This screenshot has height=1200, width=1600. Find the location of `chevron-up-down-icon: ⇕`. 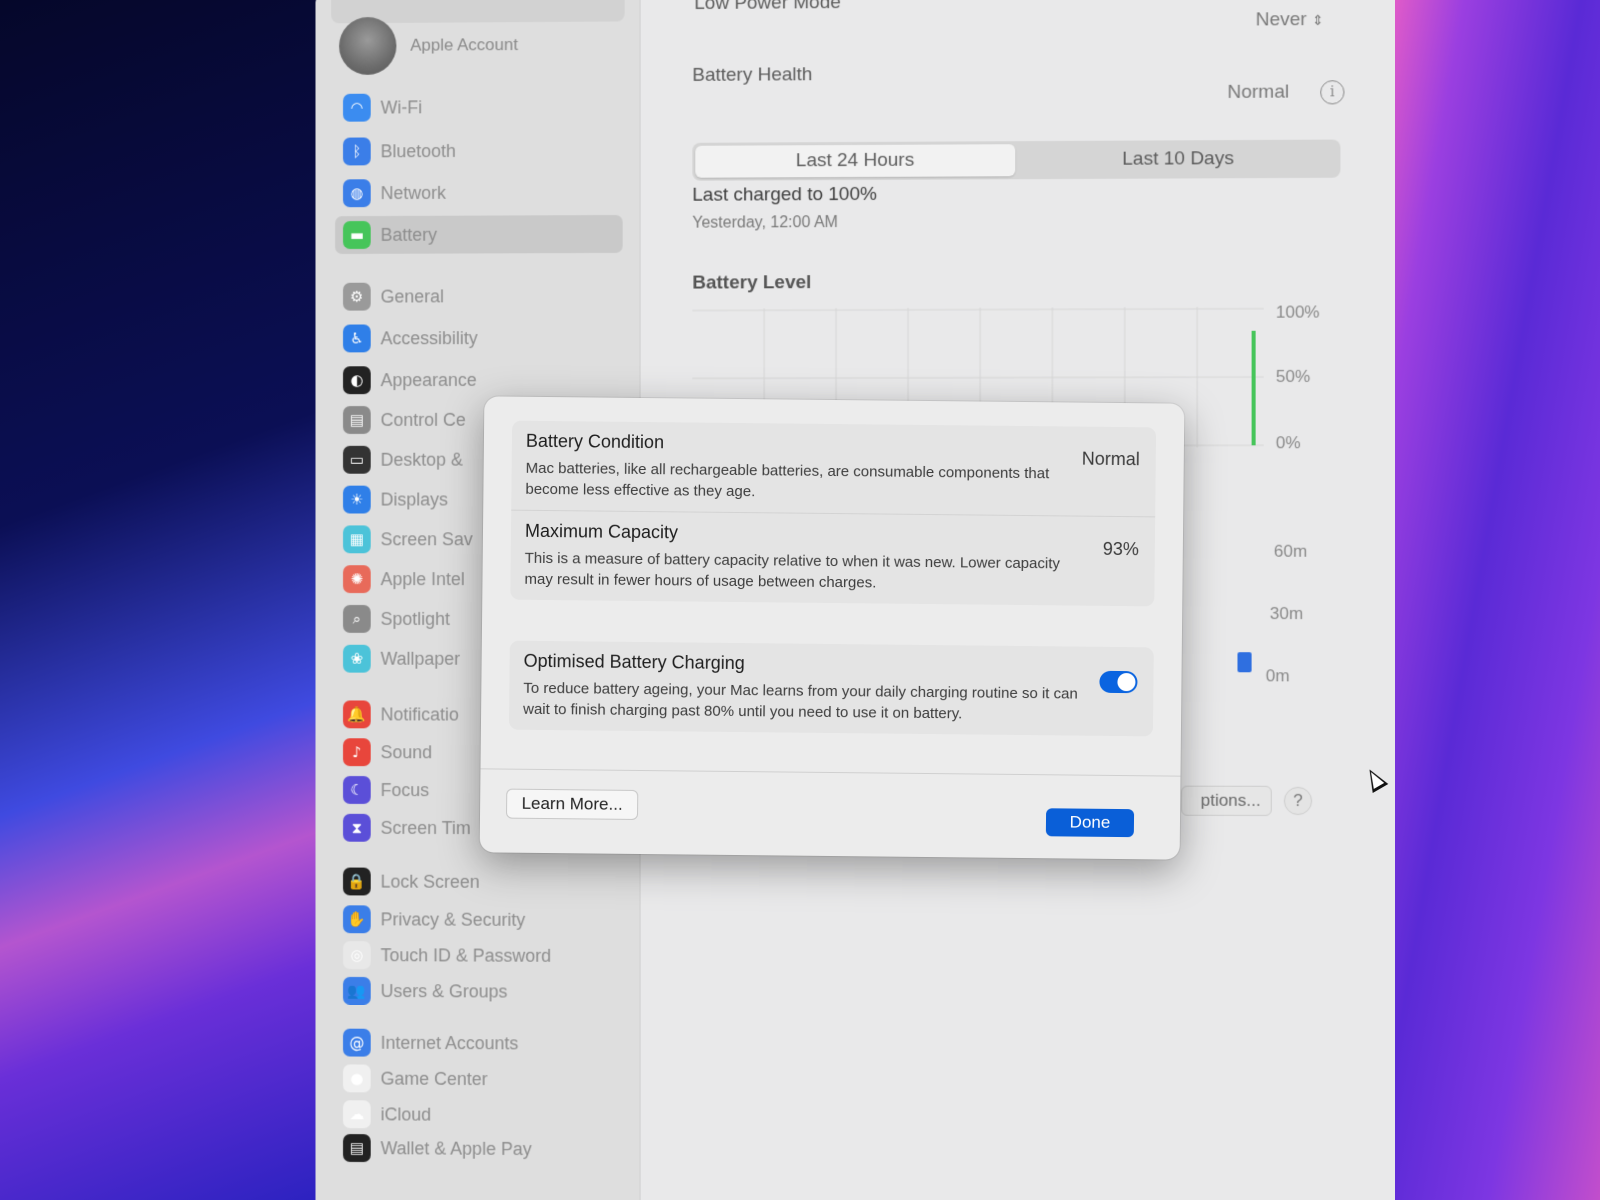

chevron-up-down-icon: ⇕ is located at coordinates (1318, 20).